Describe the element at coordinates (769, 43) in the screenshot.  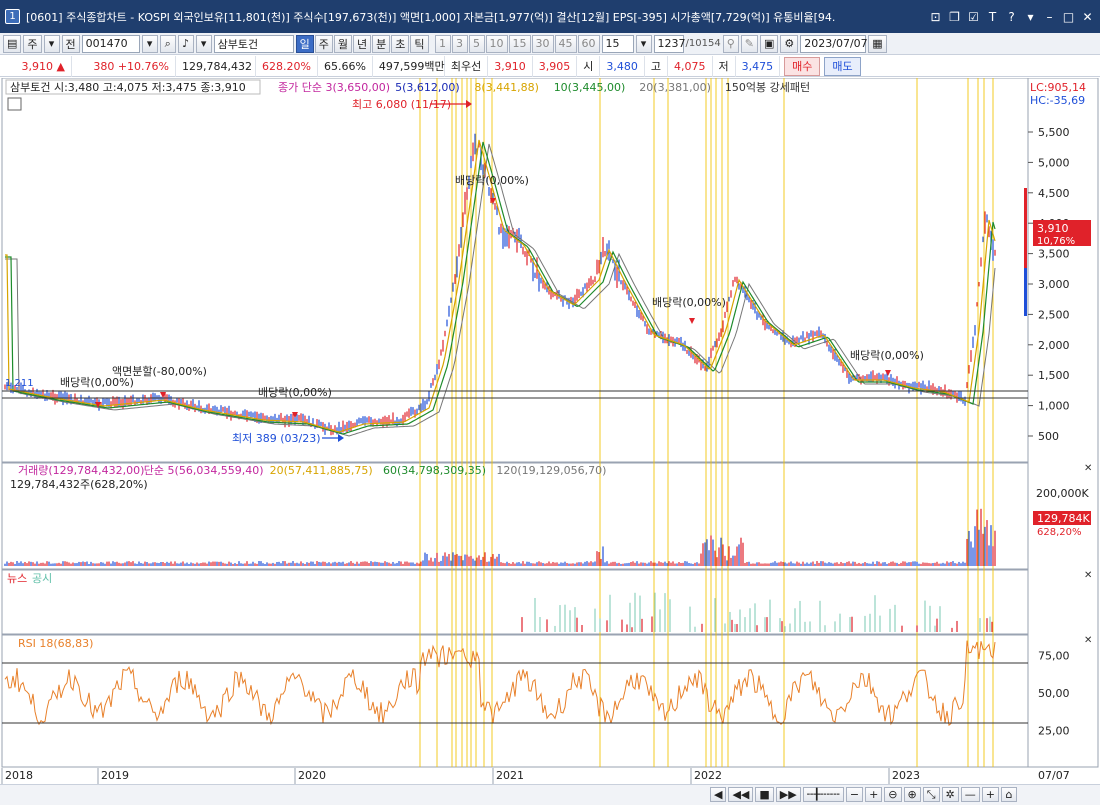
I see `save-icon: ▣` at that location.